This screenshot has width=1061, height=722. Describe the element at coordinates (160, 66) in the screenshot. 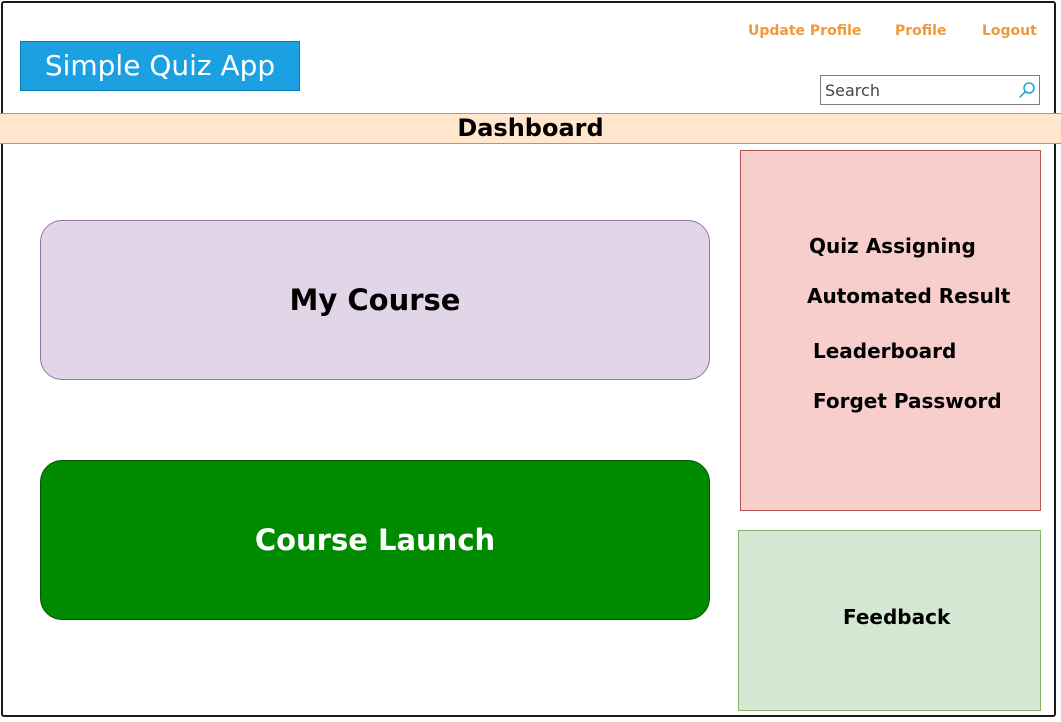

I see `app-logo: Simple Quiz App` at that location.